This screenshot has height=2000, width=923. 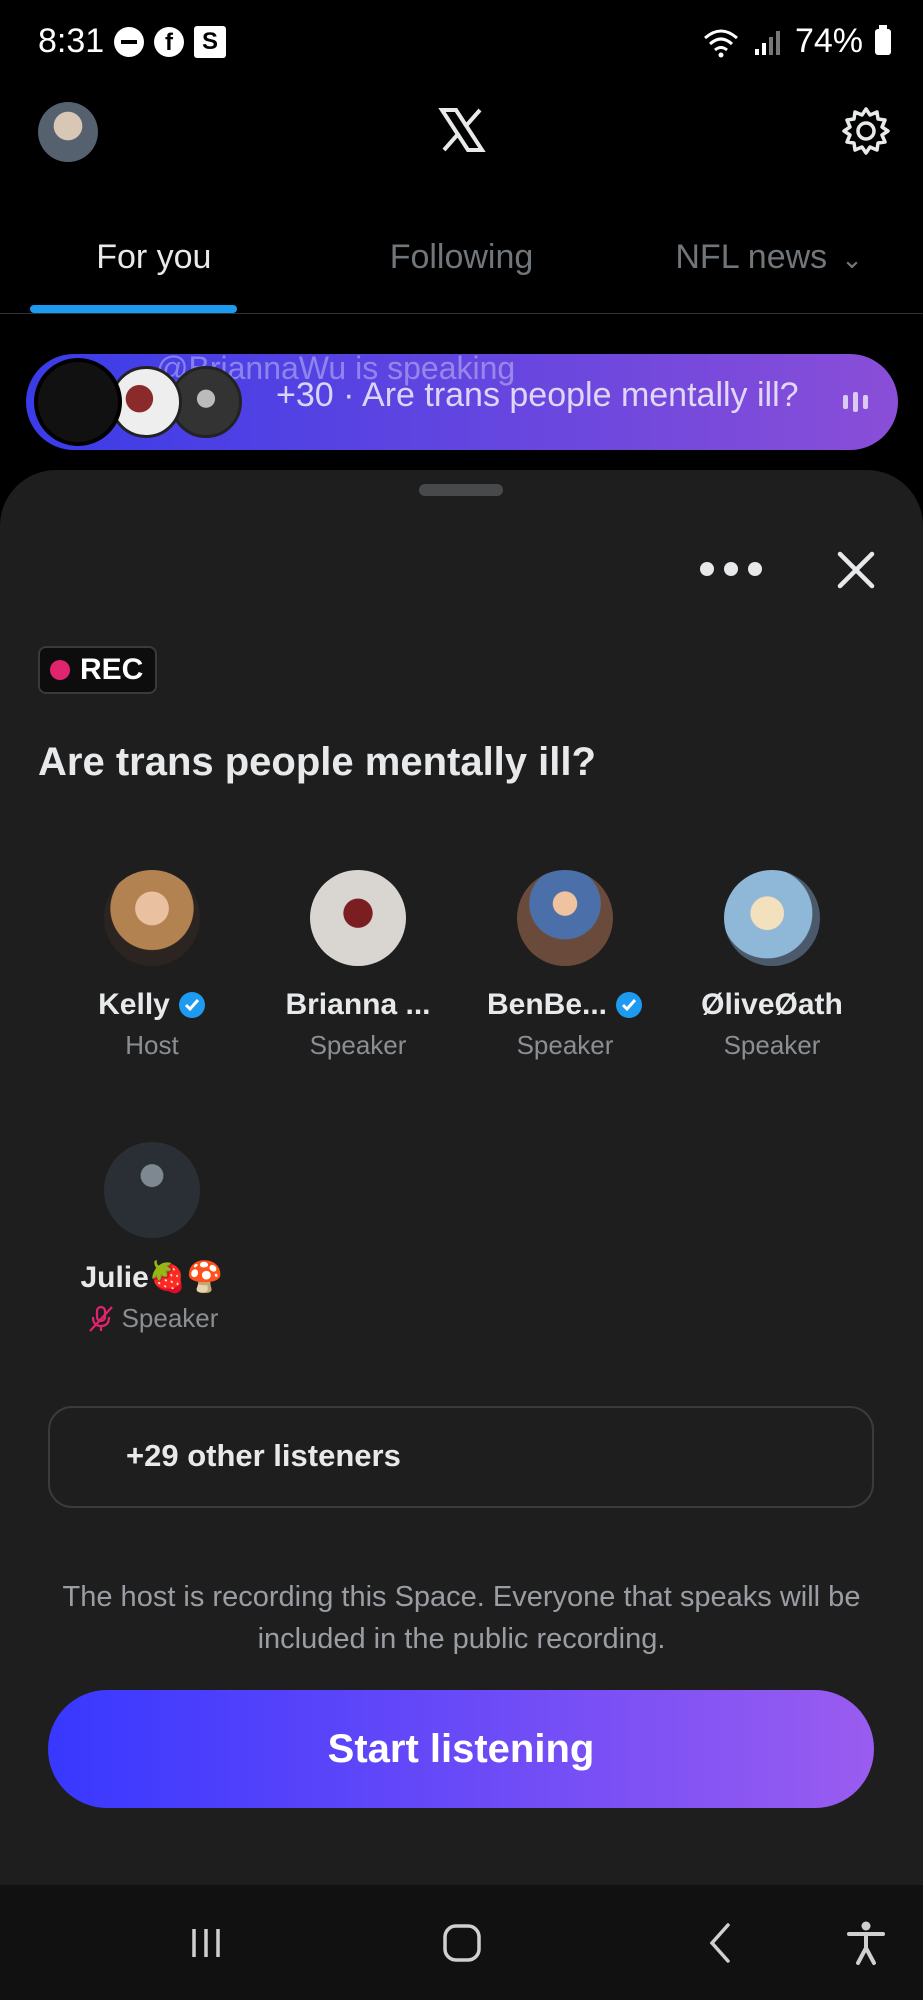 What do you see at coordinates (828, 41) in the screenshot?
I see `battery-percent: 74%` at bounding box center [828, 41].